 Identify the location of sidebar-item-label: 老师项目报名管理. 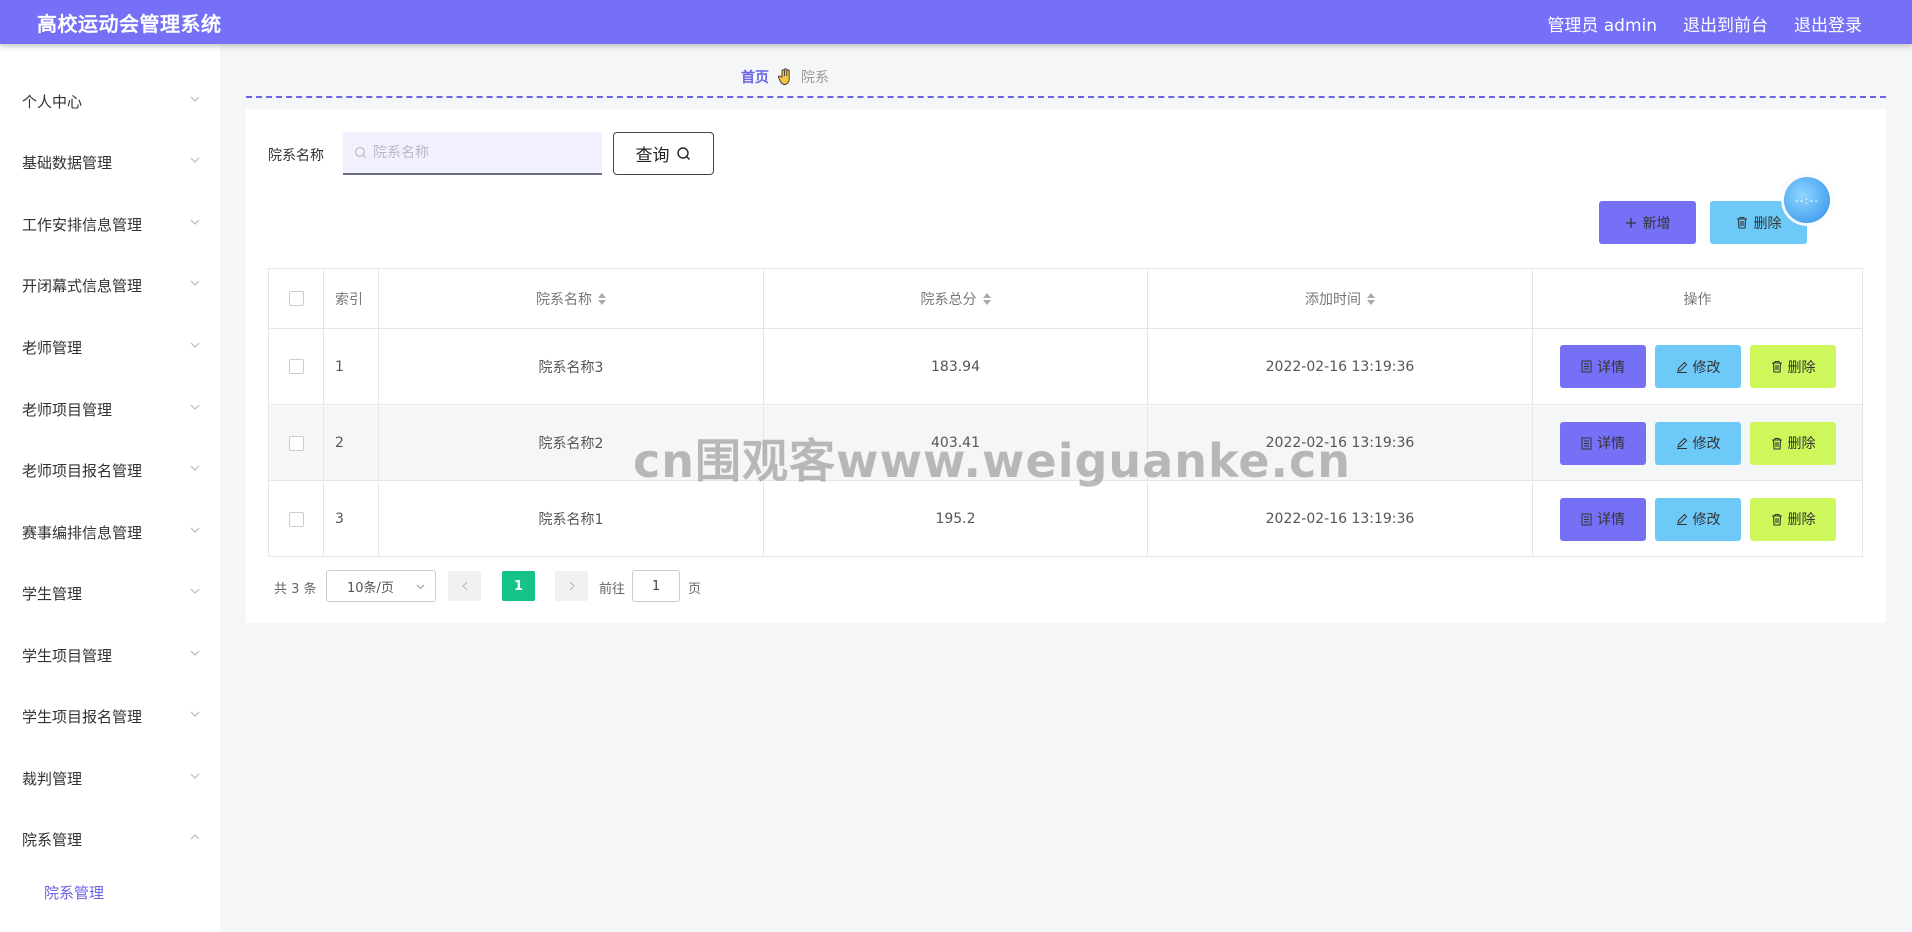
(82, 471).